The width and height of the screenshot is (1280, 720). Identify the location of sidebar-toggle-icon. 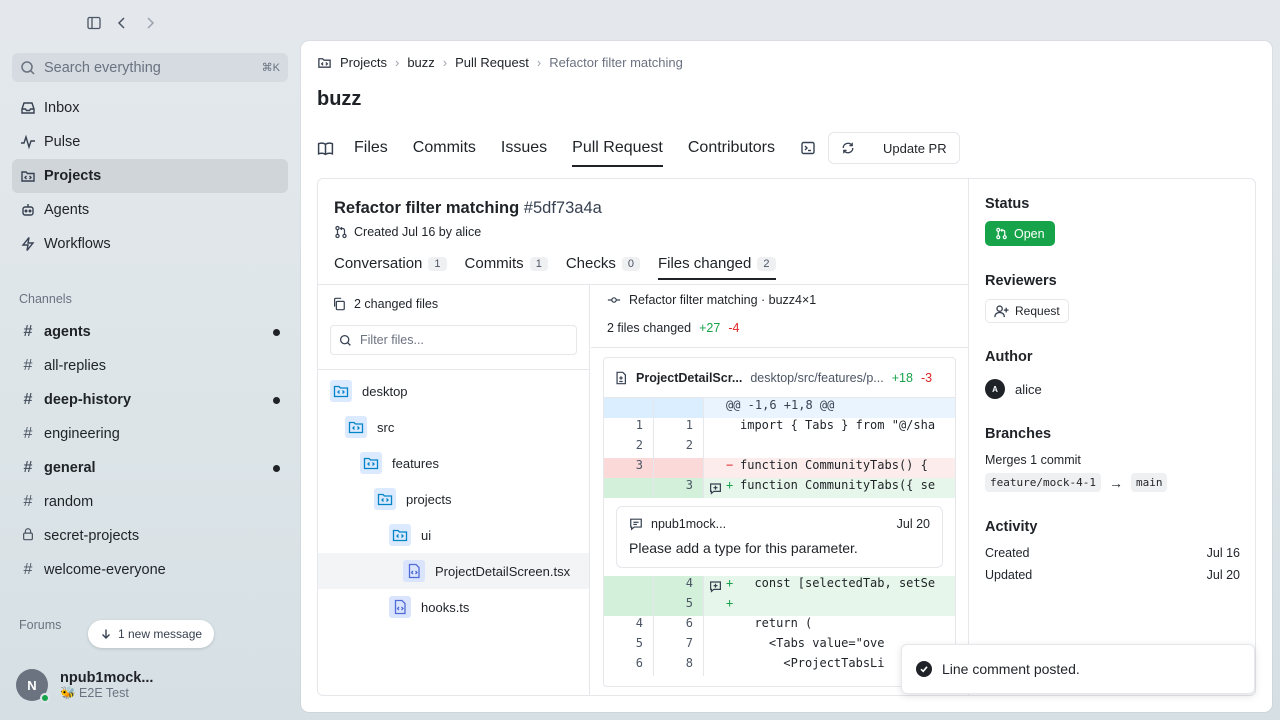
(94, 23).